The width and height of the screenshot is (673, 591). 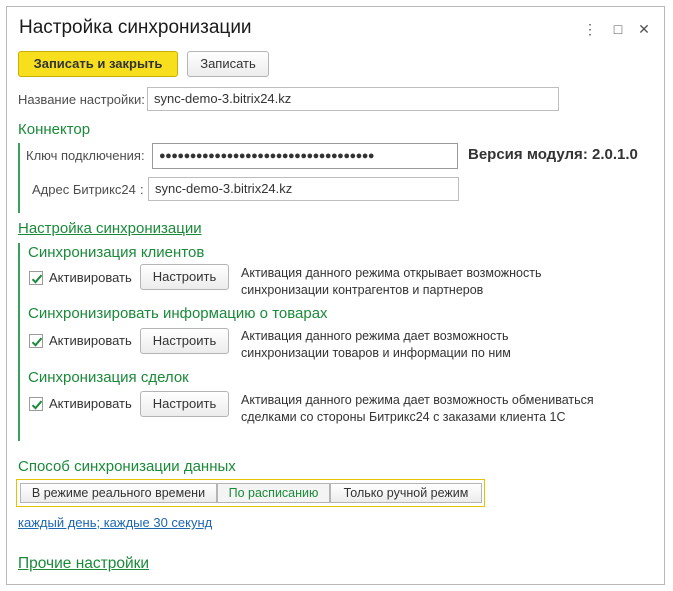 I want to click on activate-clients-checkbox, so click(x=36, y=278).